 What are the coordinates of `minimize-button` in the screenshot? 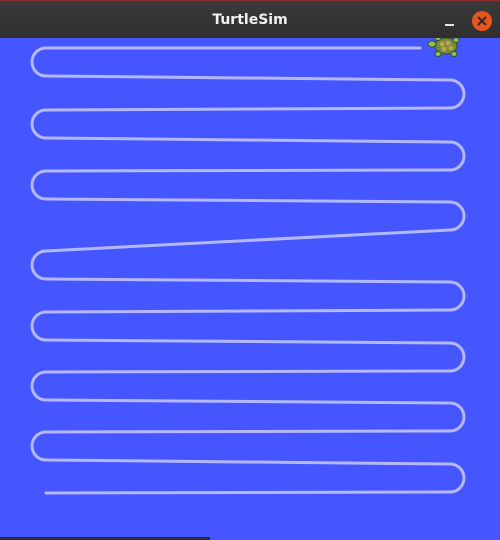 It's located at (450, 20).